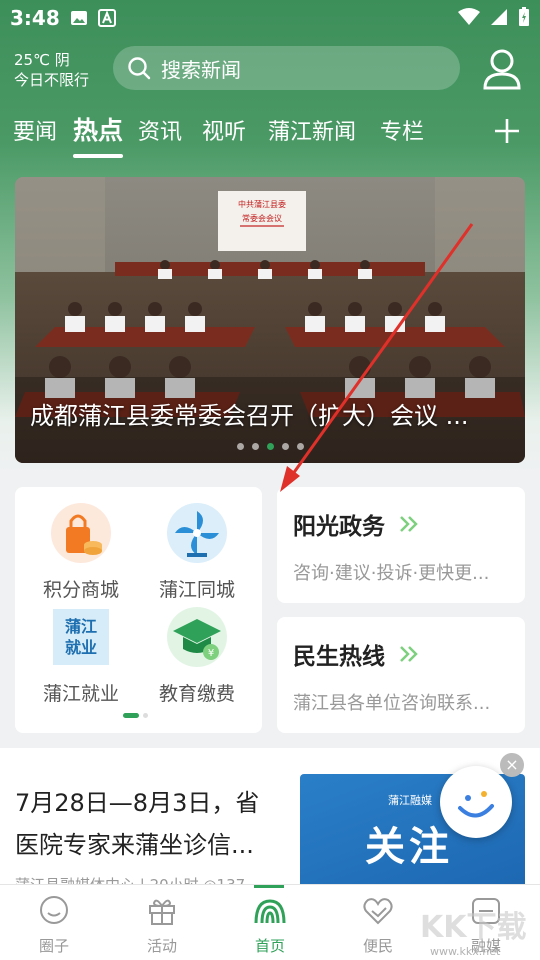 Image resolution: width=540 pixels, height=960 pixels. Describe the element at coordinates (42, 60) in the screenshot. I see `weather-temp: 25℃ 阴` at that location.